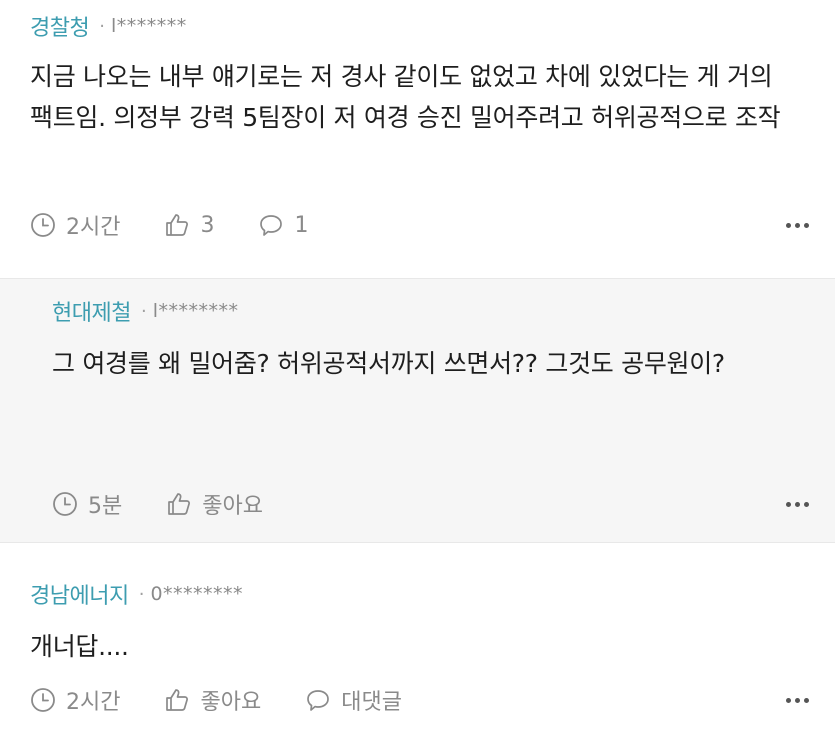 This screenshot has width=835, height=740. Describe the element at coordinates (195, 311) in the screenshot. I see `comment-user-id: l********` at that location.